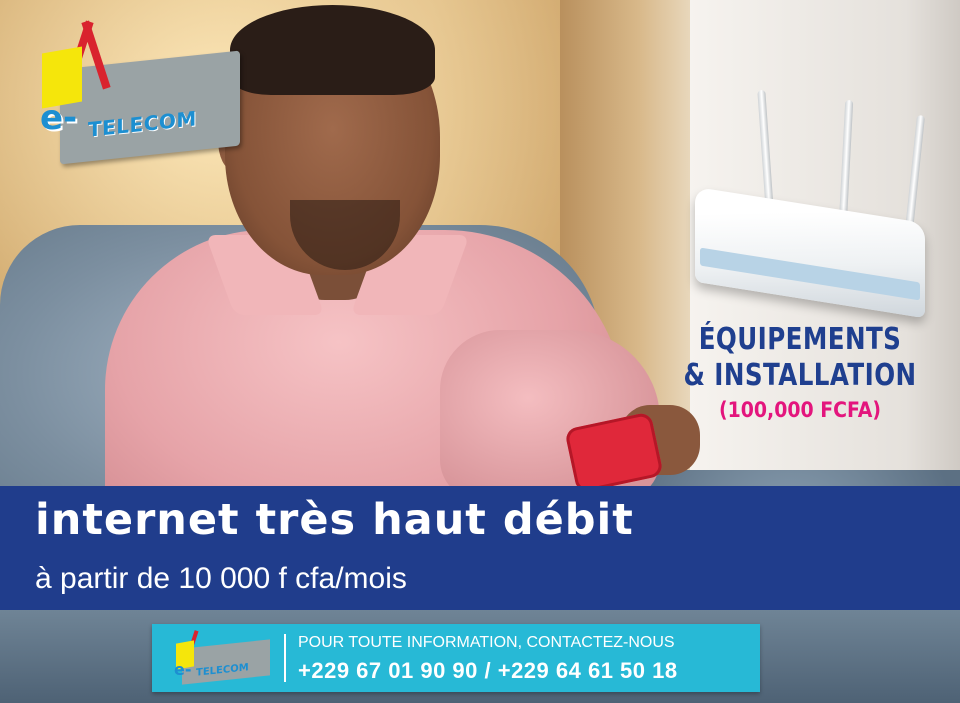 This screenshot has width=960, height=703. Describe the element at coordinates (846, 162) in the screenshot. I see `router-antenna` at that location.